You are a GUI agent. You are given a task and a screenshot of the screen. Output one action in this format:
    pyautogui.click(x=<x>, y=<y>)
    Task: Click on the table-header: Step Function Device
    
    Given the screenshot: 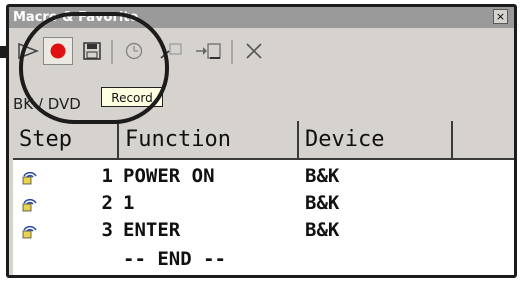 What is the action you would take?
    pyautogui.click(x=263, y=140)
    